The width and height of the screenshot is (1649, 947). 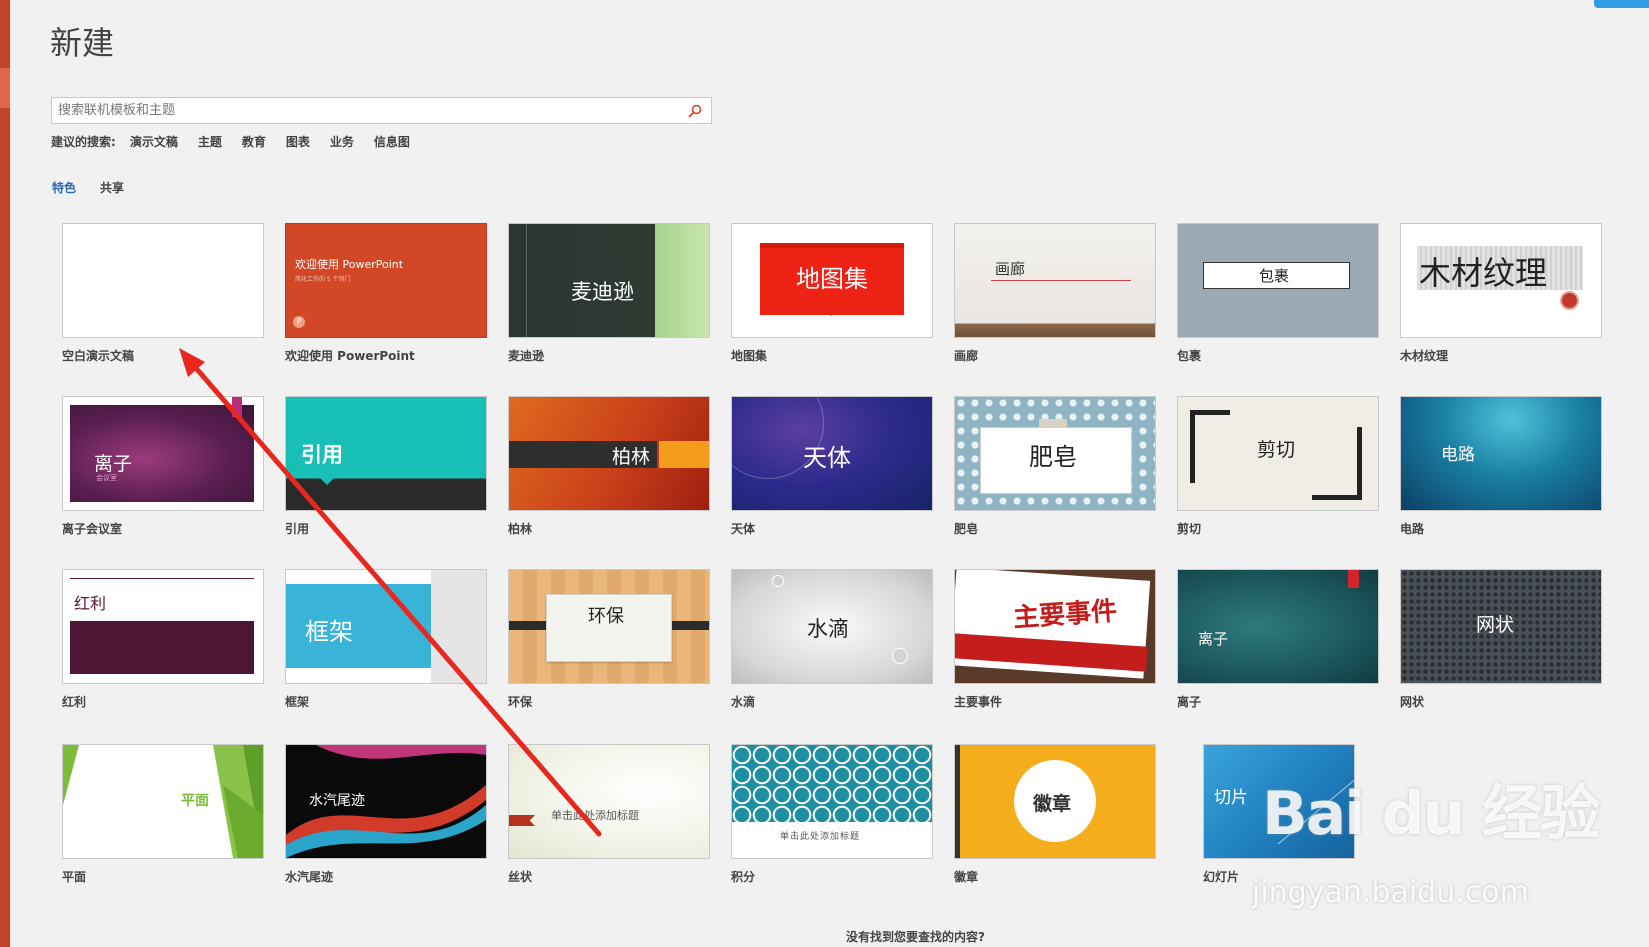 I want to click on corner-badge, so click(x=1621, y=4).